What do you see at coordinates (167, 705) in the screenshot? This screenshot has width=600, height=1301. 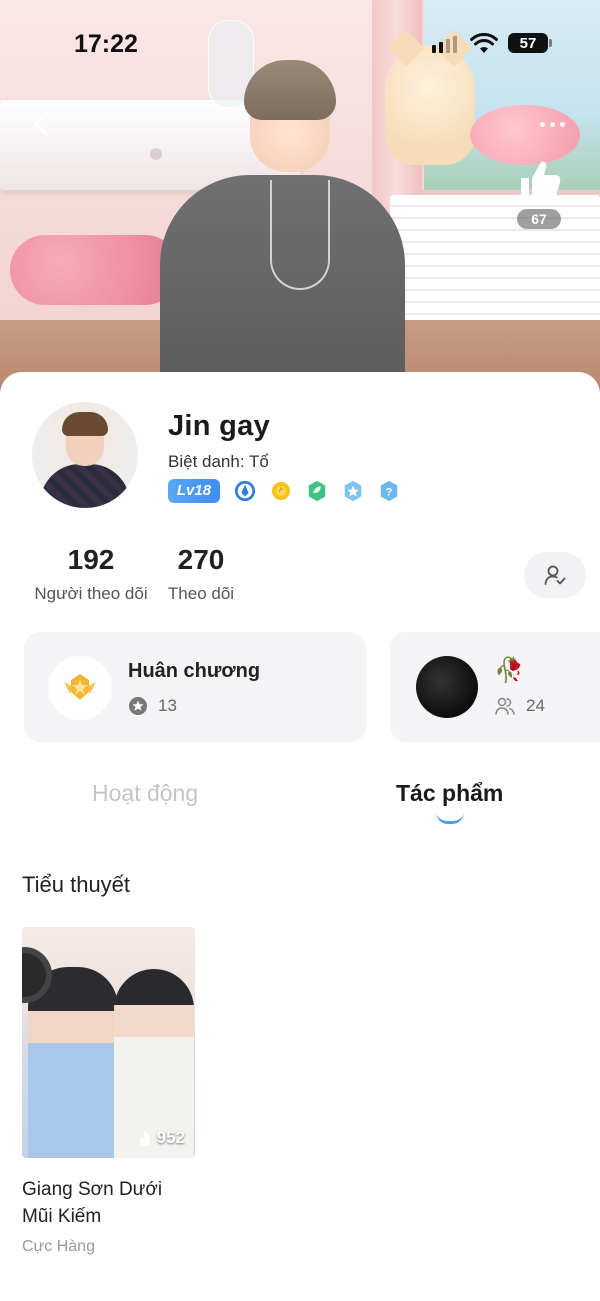 I see `medal-count: 13` at bounding box center [167, 705].